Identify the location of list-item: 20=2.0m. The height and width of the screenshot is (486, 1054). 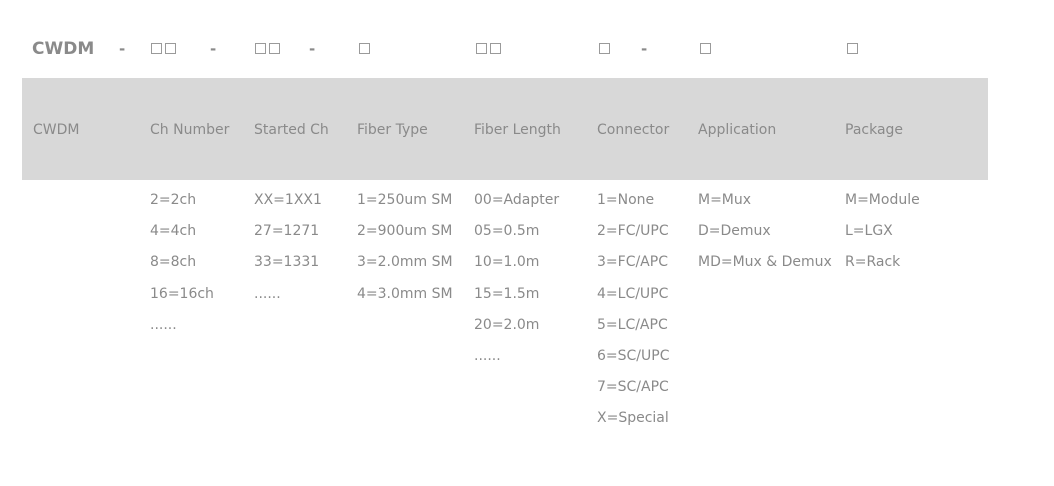
(507, 324).